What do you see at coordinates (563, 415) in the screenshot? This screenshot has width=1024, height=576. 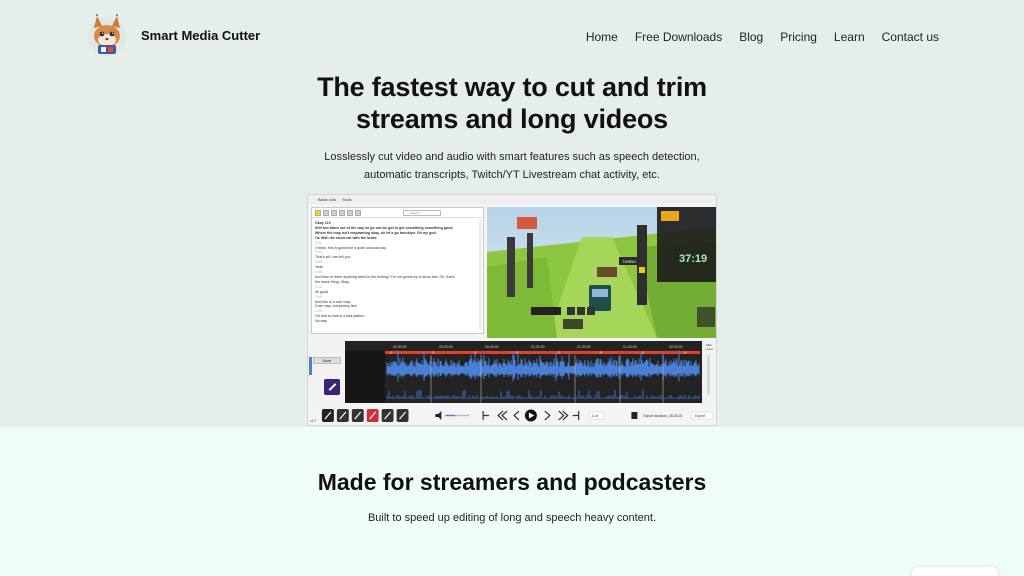 I see `skip-forward-icon` at bounding box center [563, 415].